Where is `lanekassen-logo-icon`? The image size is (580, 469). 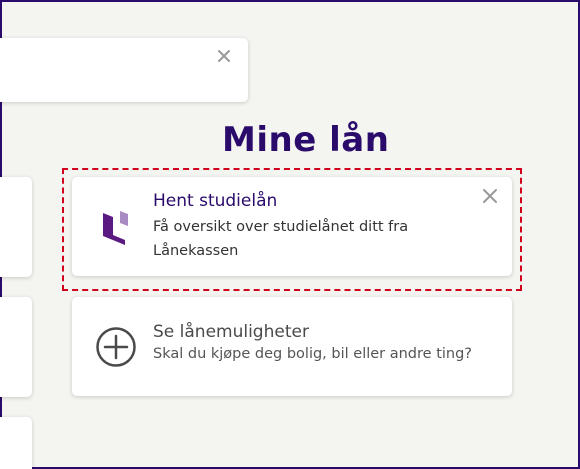 lanekassen-logo-icon is located at coordinates (116, 227).